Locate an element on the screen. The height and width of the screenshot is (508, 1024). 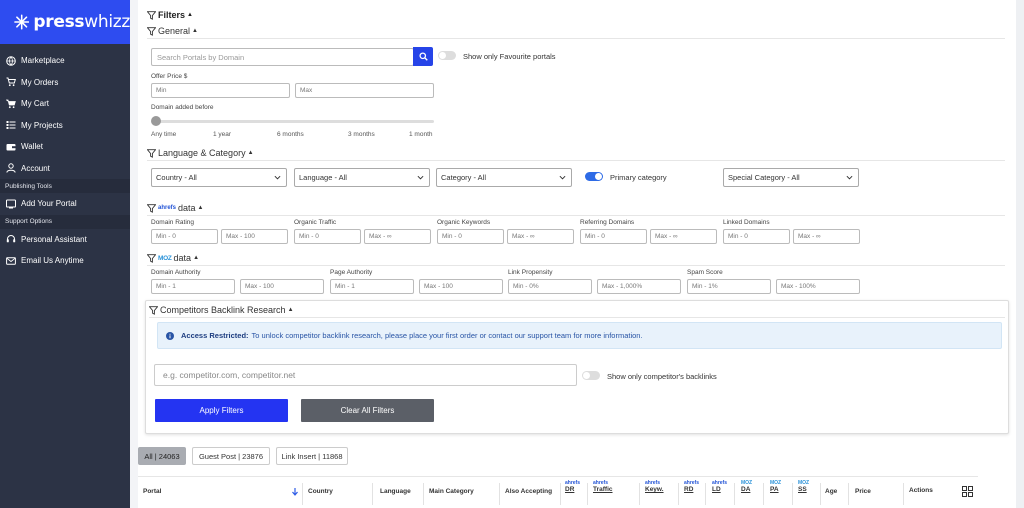
sidebar-item-personal-assistant: Personal Assistant is located at coordinates (65, 240).